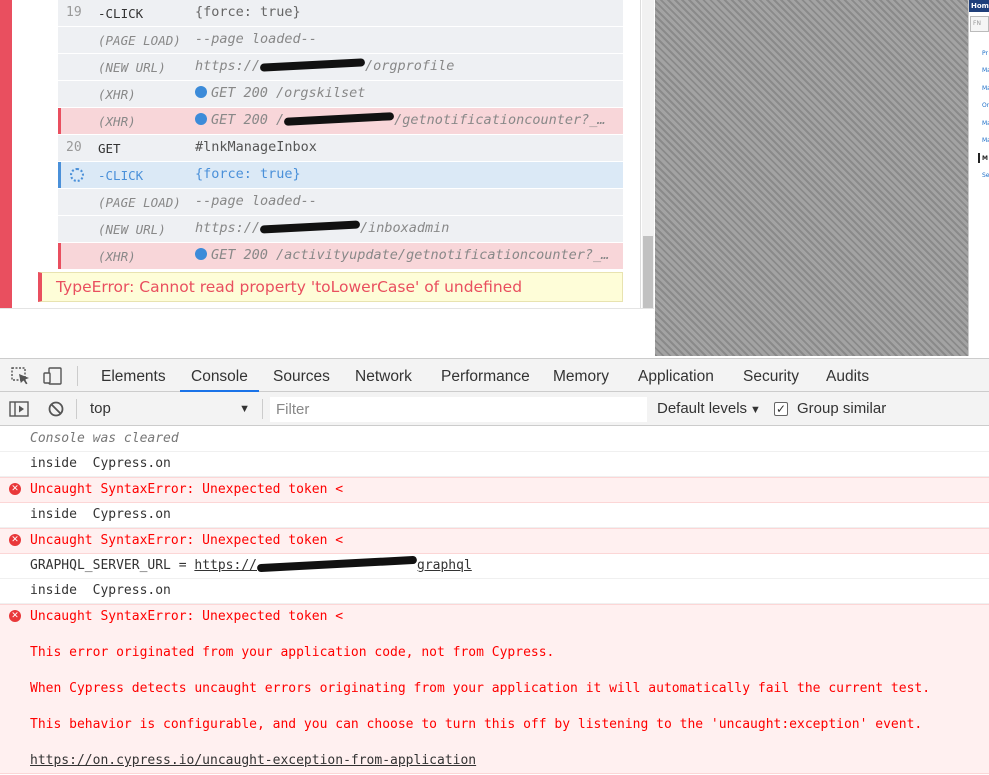 The height and width of the screenshot is (775, 989). I want to click on console-message: GRAPHQL_SERVER_URL = https://graphql, so click(494, 566).